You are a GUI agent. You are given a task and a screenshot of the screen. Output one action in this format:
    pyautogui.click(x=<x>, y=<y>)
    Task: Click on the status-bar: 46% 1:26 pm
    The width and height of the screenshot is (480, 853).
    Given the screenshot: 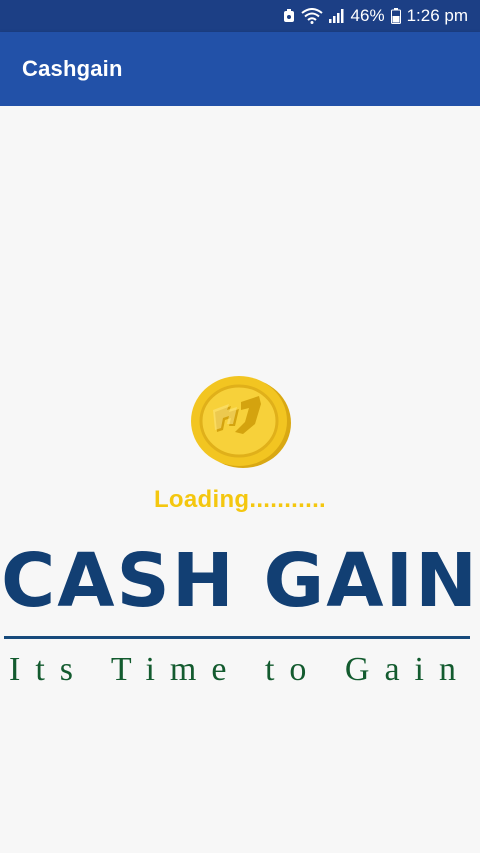 What is the action you would take?
    pyautogui.click(x=240, y=16)
    